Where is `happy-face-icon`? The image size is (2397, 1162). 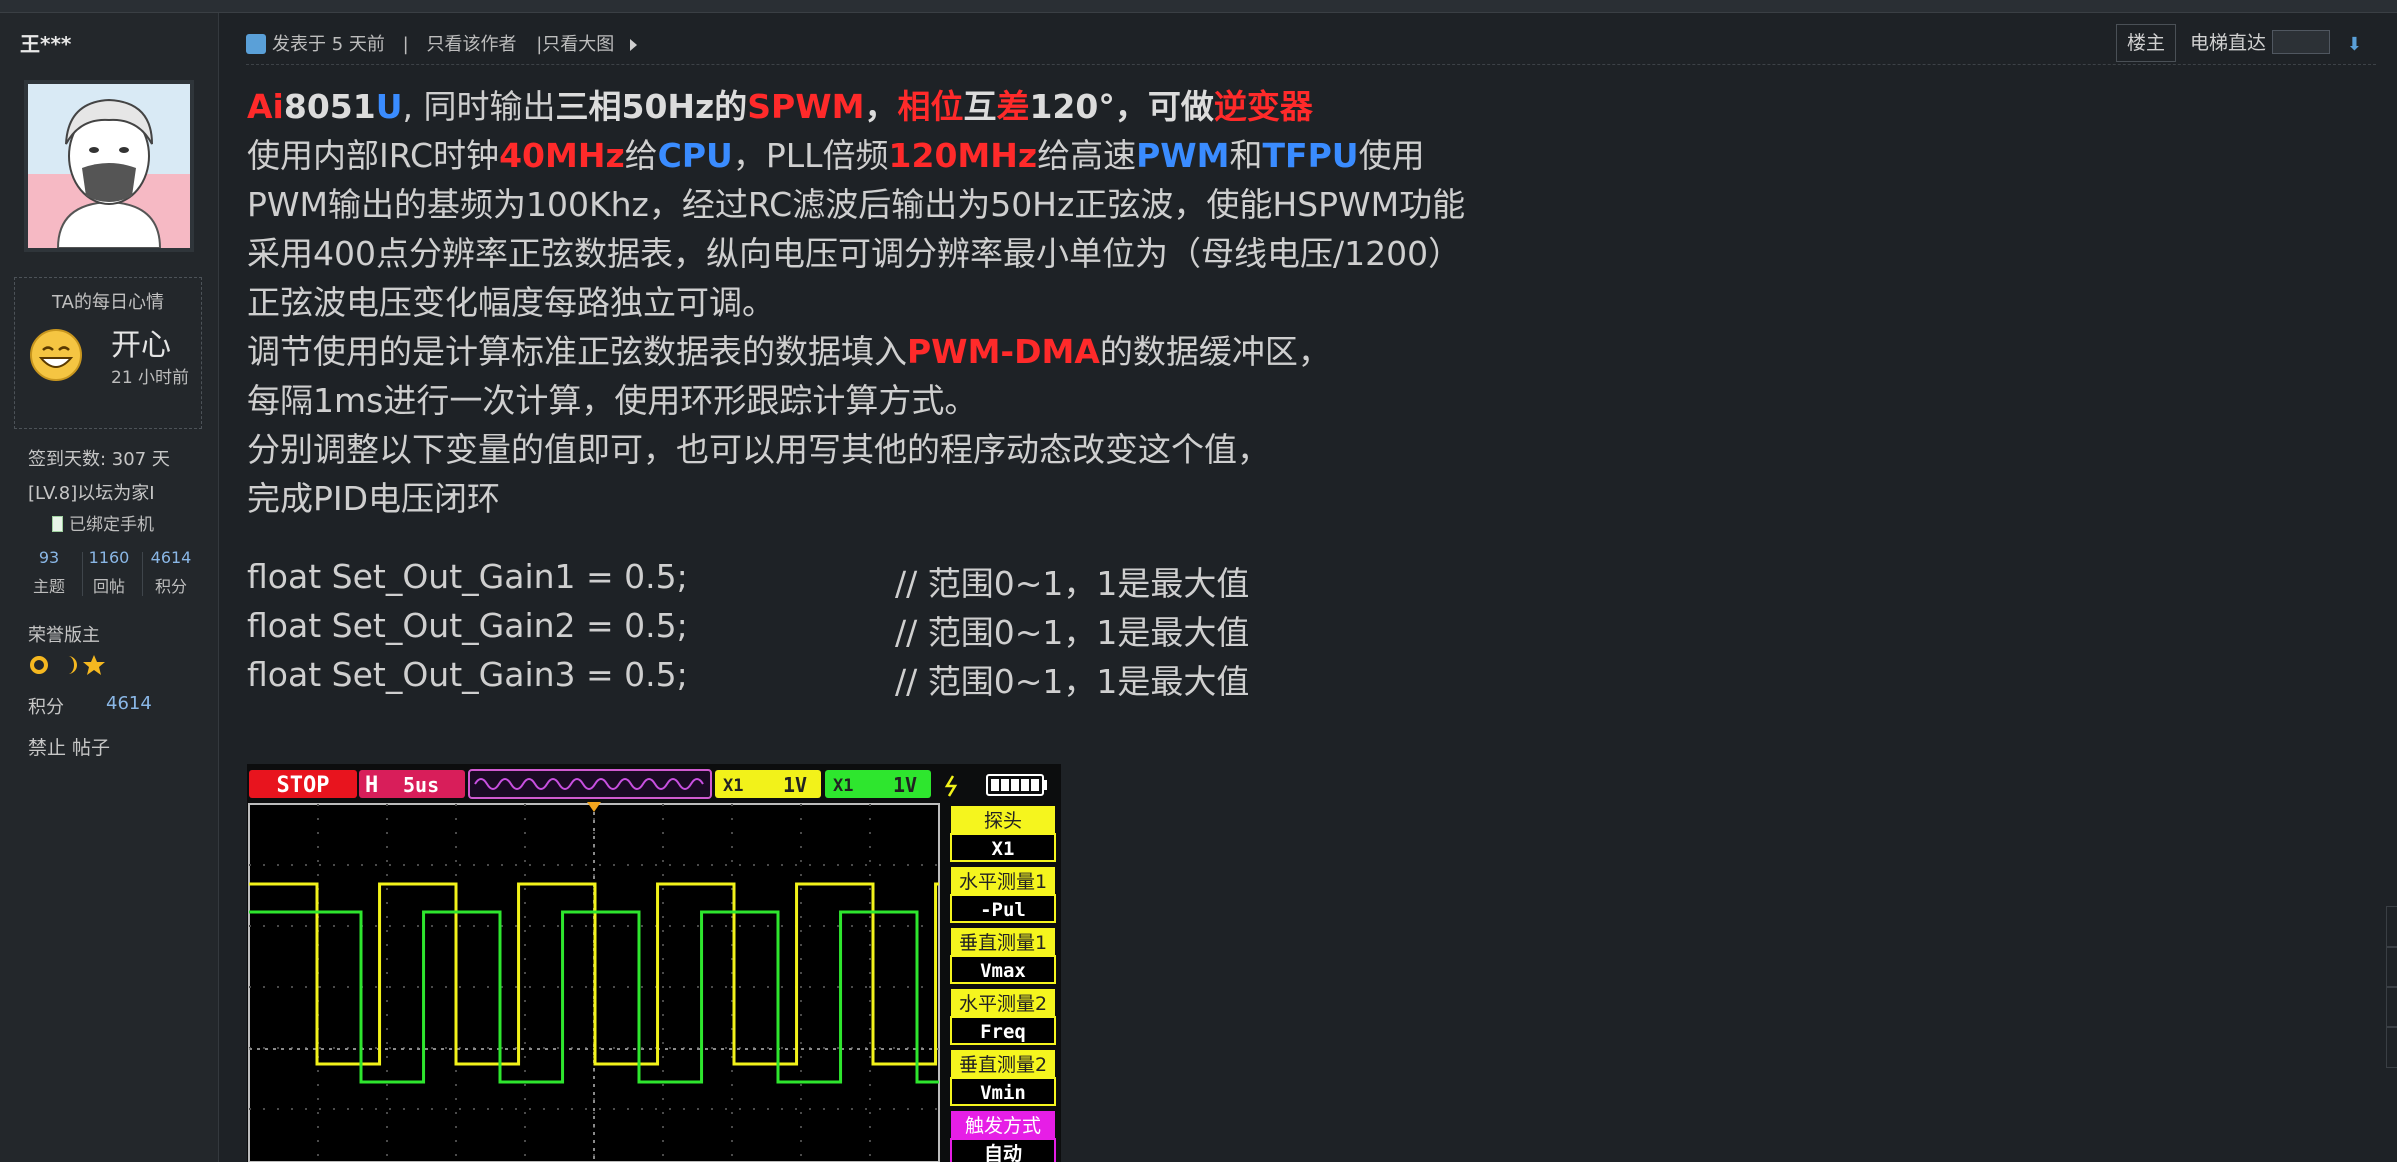 happy-face-icon is located at coordinates (56, 355).